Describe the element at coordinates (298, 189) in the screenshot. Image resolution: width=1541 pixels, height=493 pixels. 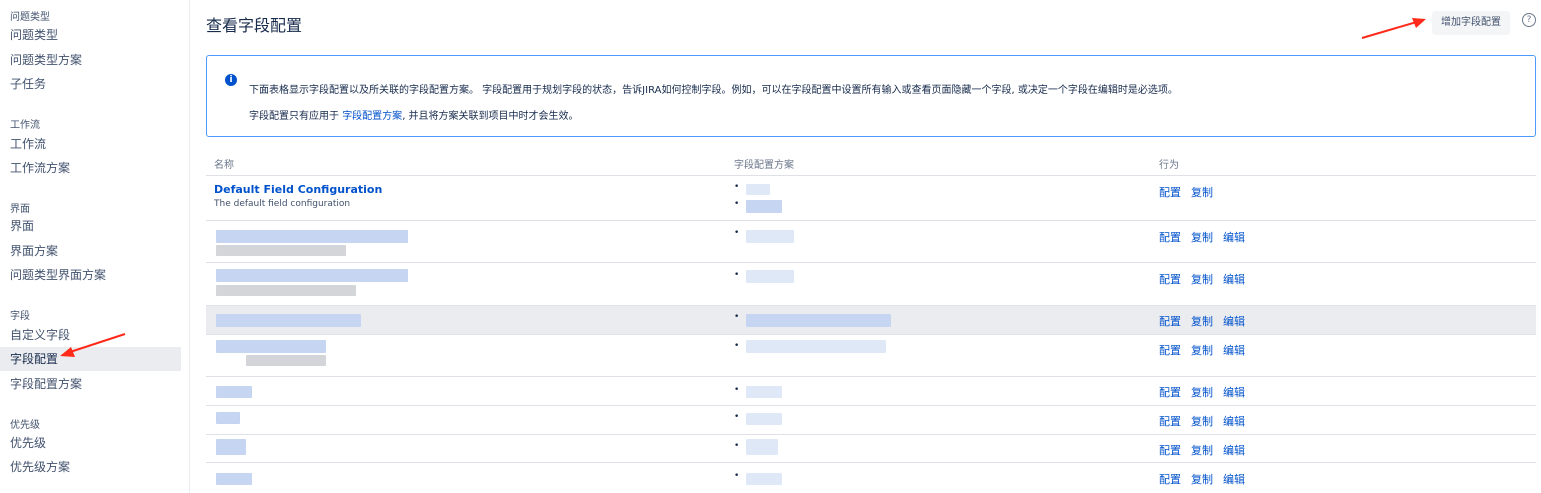
I see `field-configuration-name-link: Default Field Configuration` at that location.